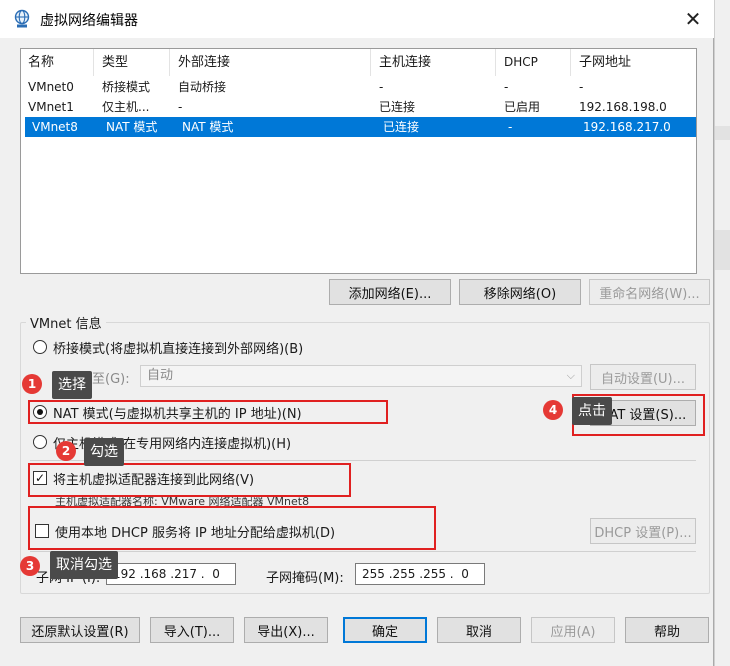  I want to click on column-header-subnet: 子网地址, so click(634, 62).